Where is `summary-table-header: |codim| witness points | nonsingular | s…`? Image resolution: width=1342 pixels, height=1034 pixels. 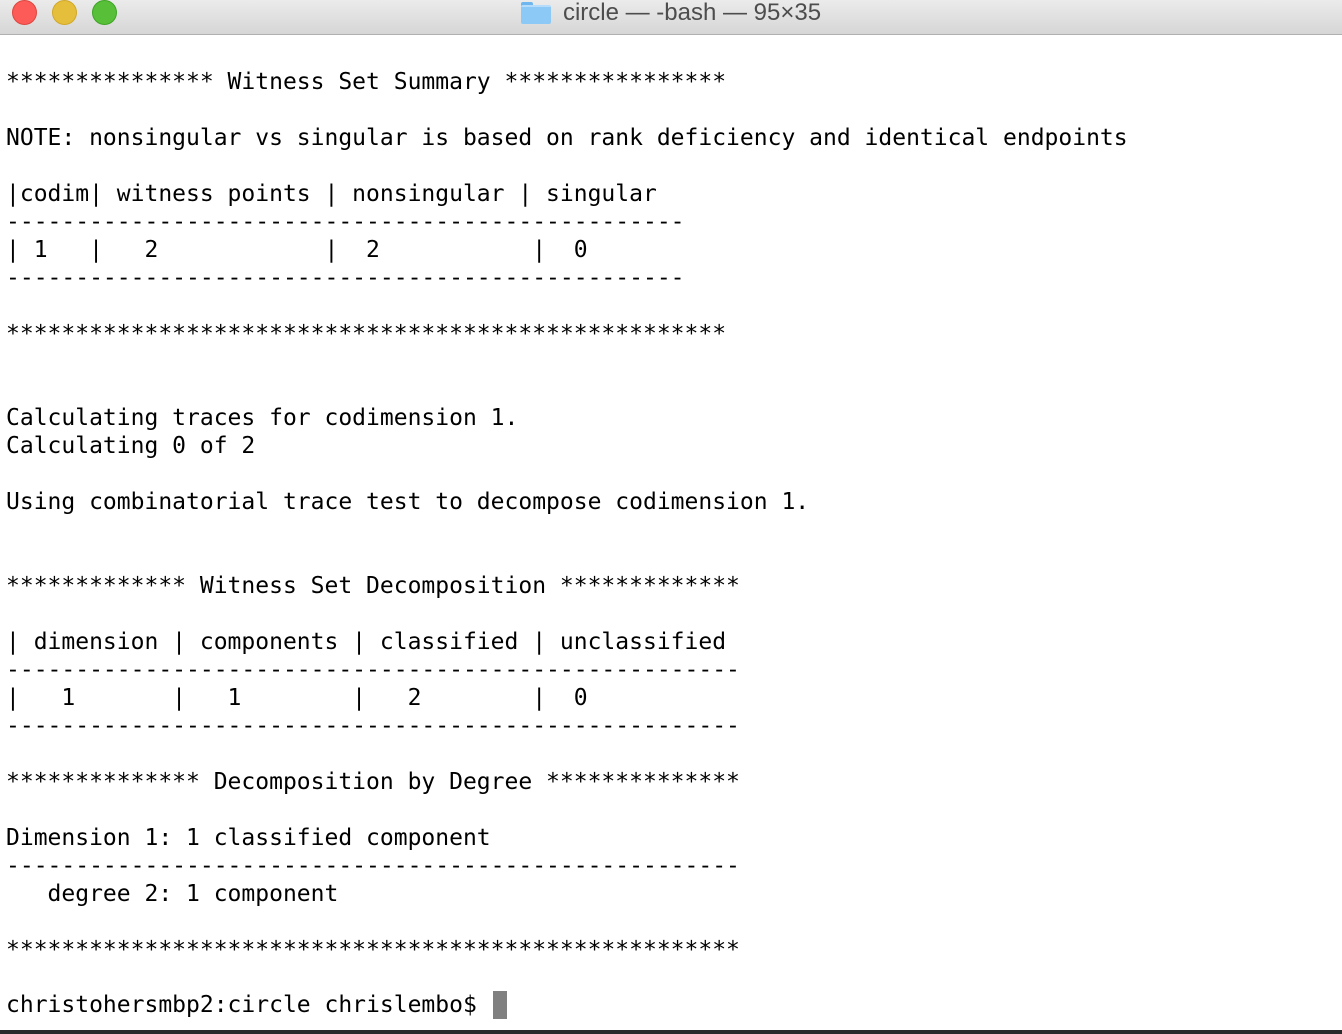
summary-table-header: |codim| witness points | nonsingular | s… is located at coordinates (331, 194).